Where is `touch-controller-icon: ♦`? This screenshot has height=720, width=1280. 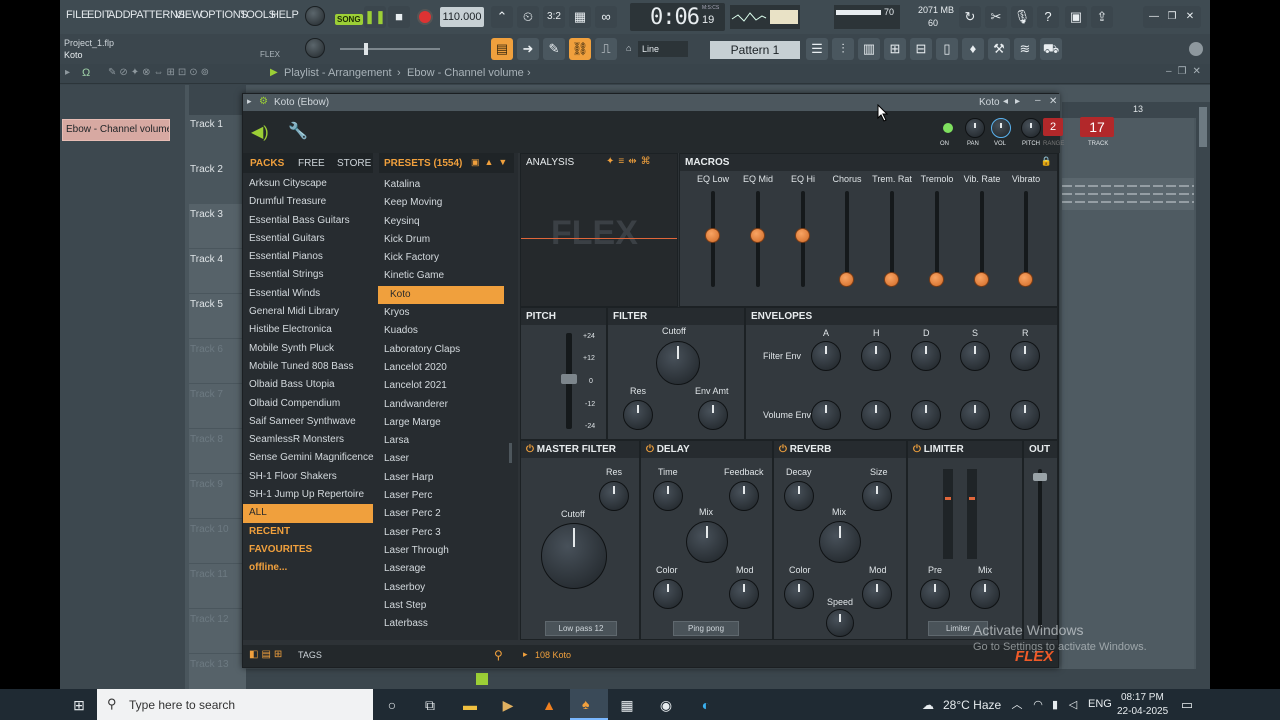 touch-controller-icon: ♦ is located at coordinates (973, 49).